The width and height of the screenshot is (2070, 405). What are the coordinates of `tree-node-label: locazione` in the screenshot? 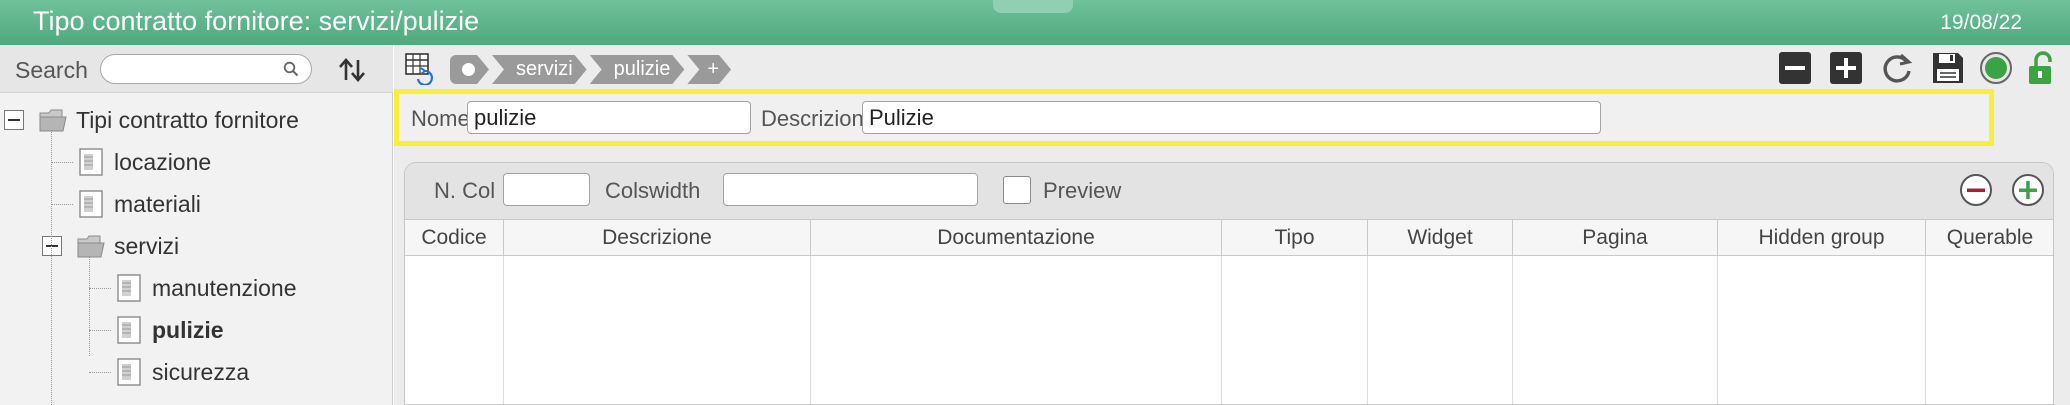 It's located at (163, 161).